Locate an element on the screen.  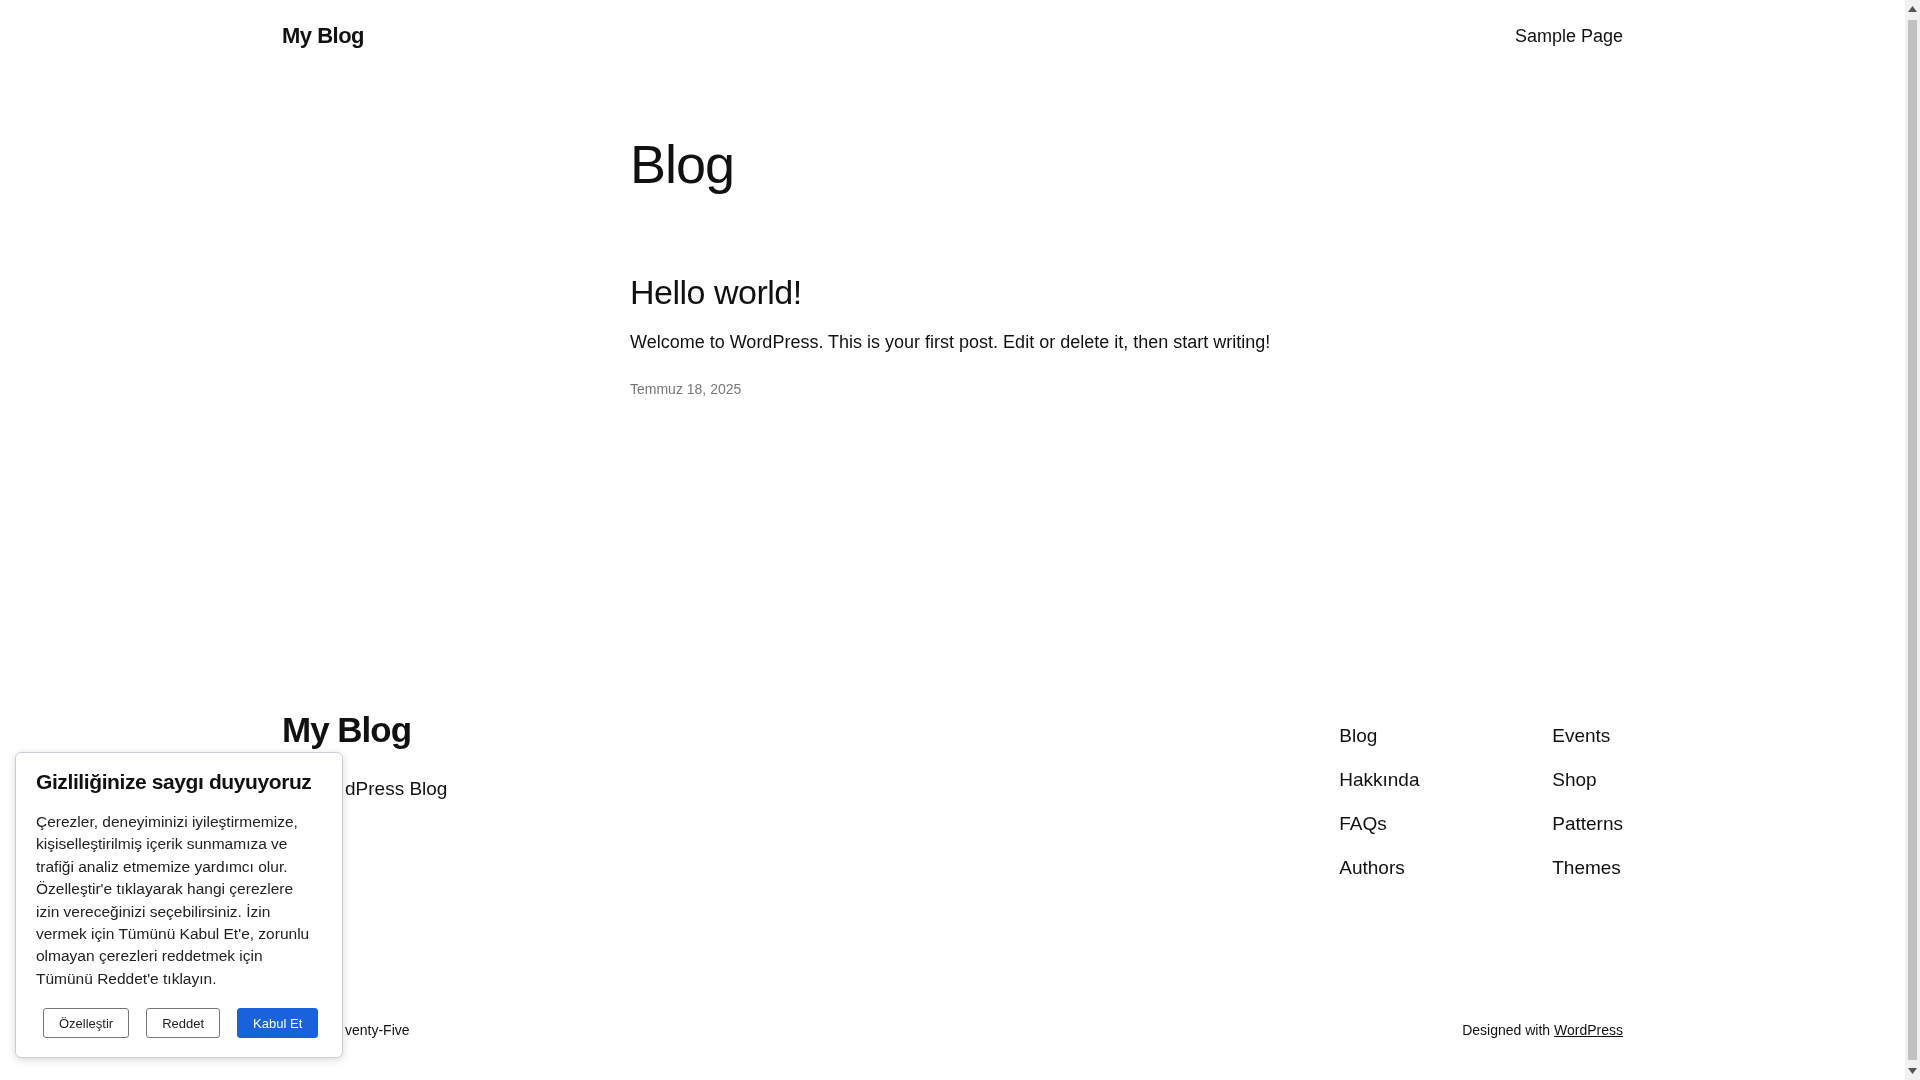
footer-nav-link: Patterns is located at coordinates (1587, 824).